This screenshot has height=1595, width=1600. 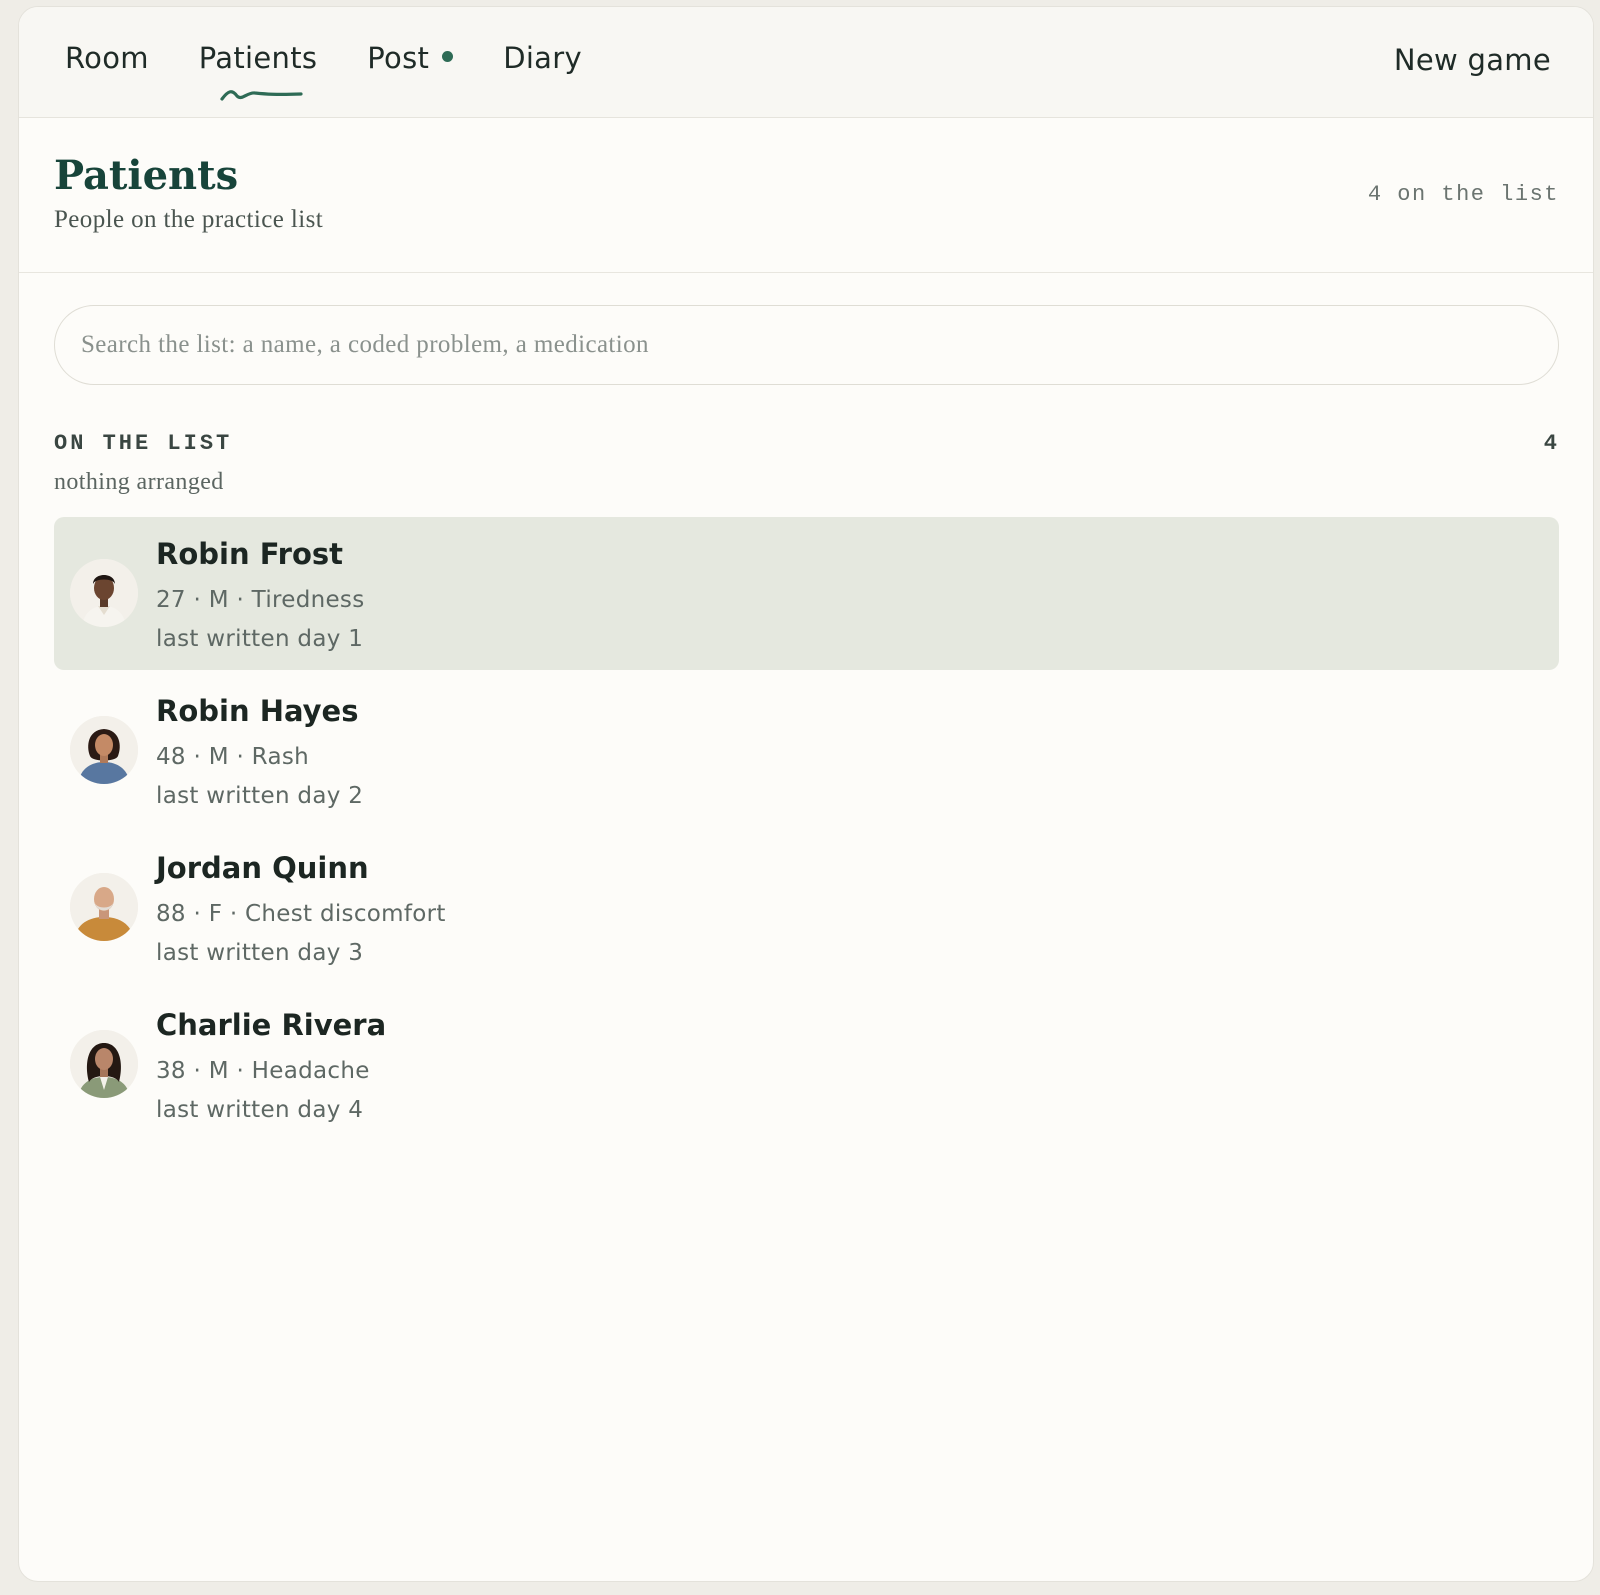 What do you see at coordinates (448, 56) in the screenshot?
I see `unread-dot-icon` at bounding box center [448, 56].